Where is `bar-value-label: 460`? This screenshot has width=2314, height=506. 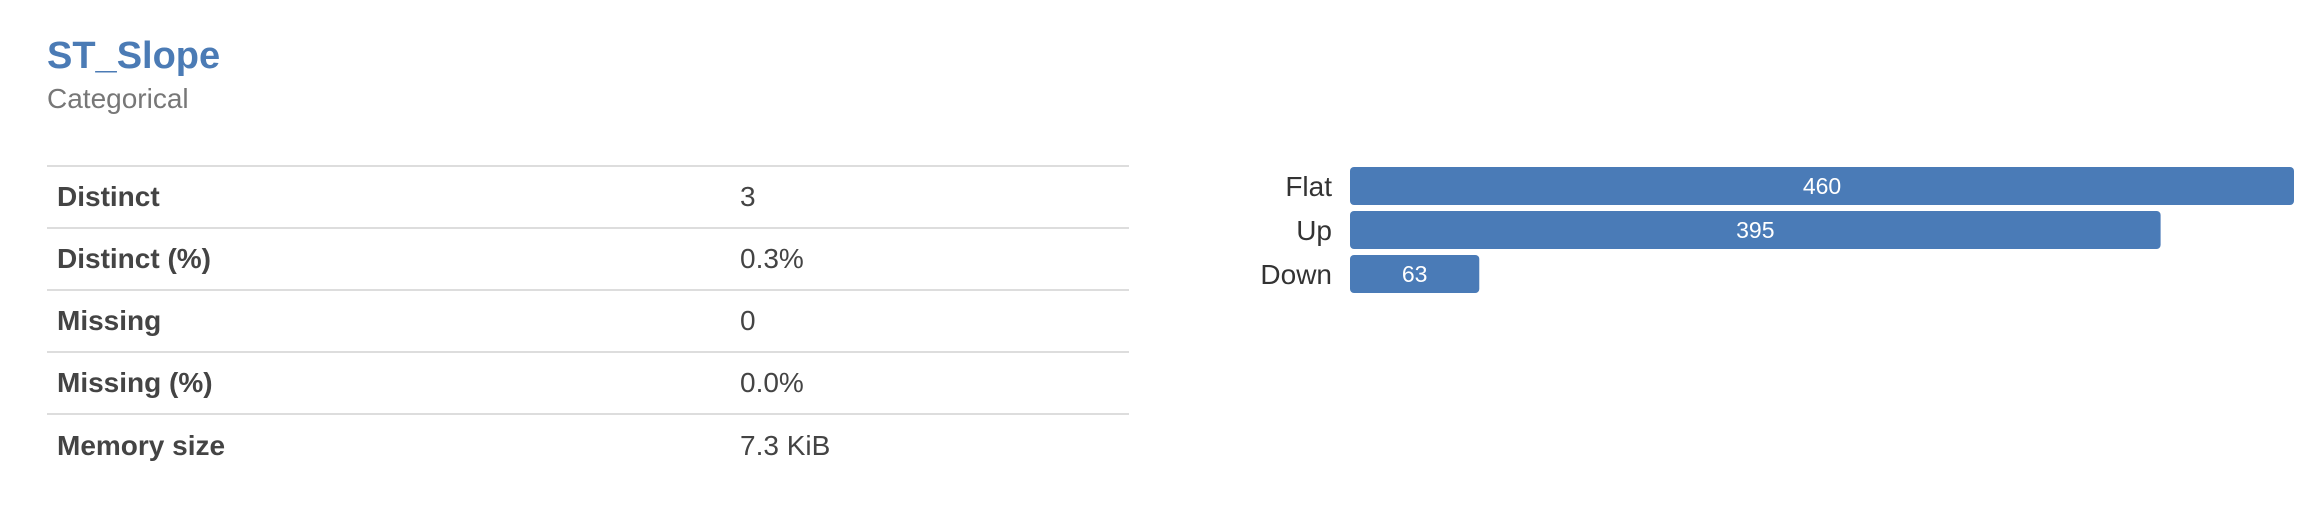 bar-value-label: 460 is located at coordinates (1822, 186).